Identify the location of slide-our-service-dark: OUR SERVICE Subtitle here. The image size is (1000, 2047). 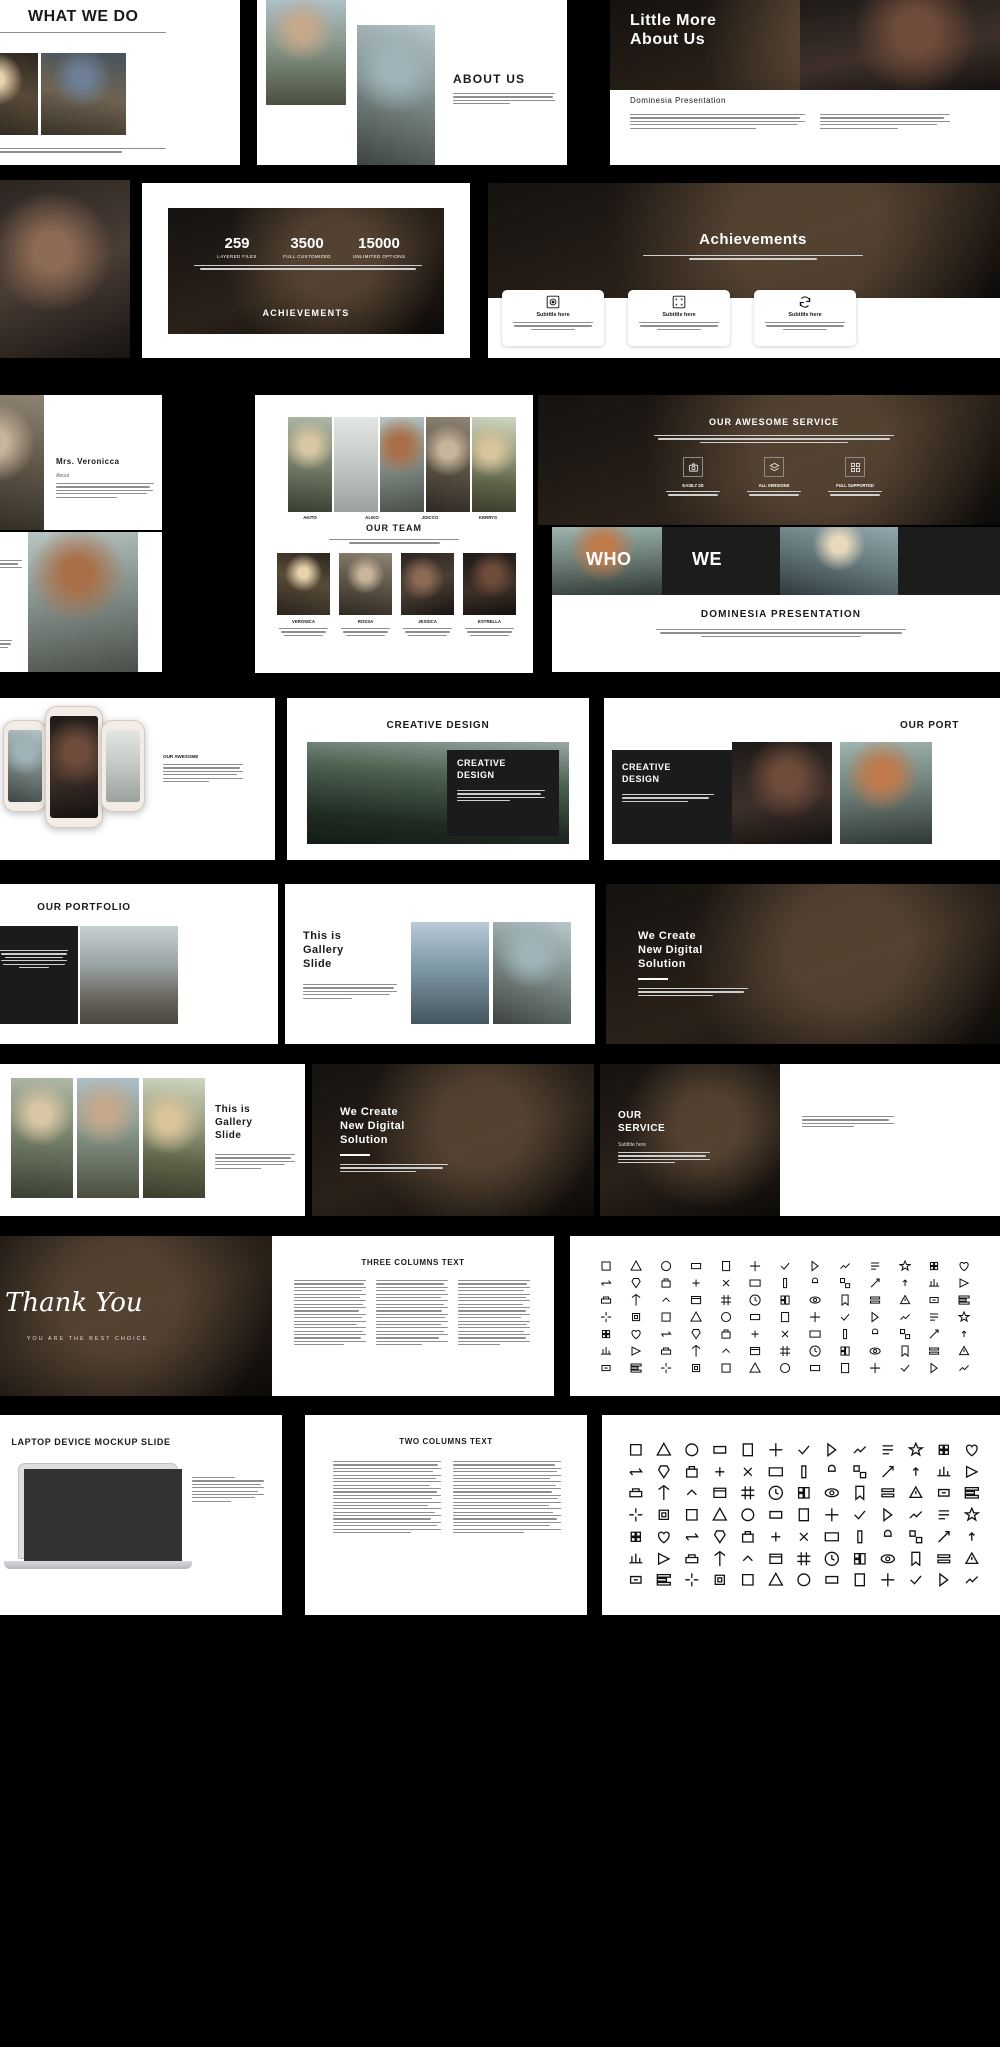
(800, 1140).